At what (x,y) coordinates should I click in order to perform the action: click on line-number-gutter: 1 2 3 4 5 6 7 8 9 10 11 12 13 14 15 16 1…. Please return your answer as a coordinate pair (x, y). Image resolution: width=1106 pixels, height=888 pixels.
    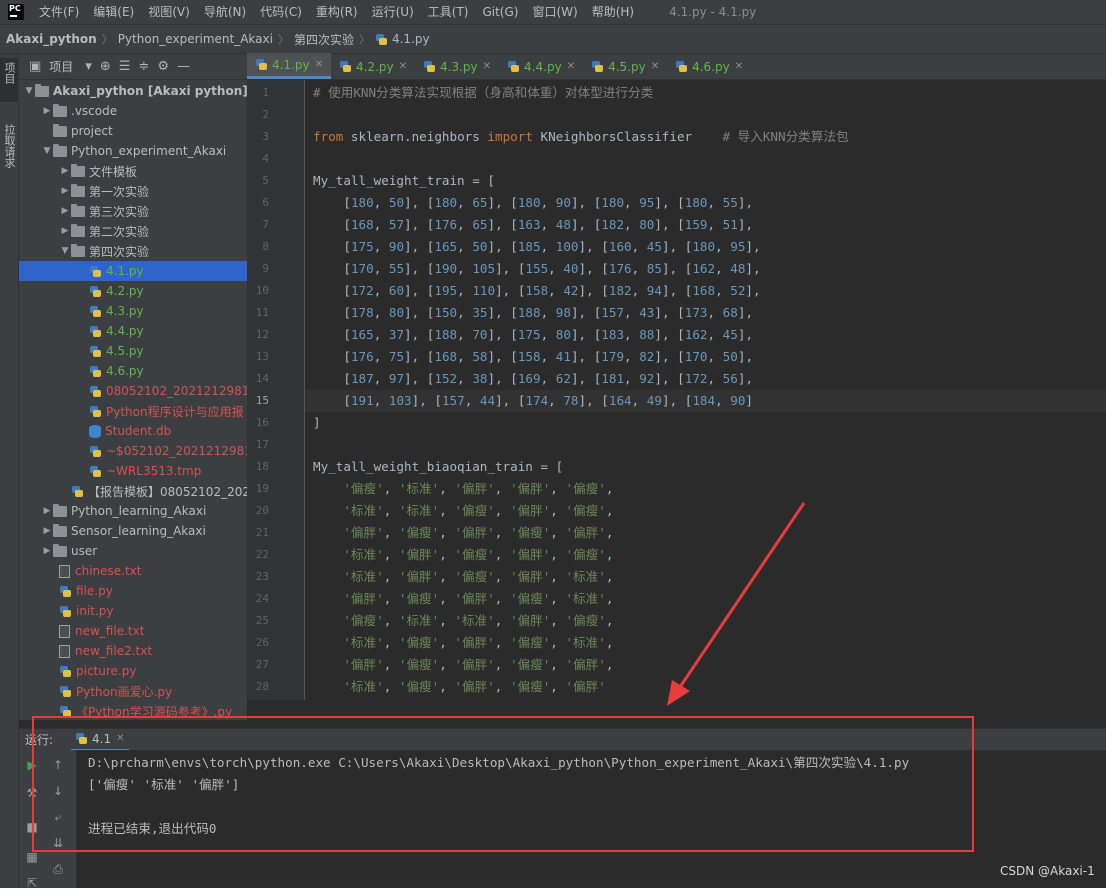
    Looking at the image, I should click on (276, 390).